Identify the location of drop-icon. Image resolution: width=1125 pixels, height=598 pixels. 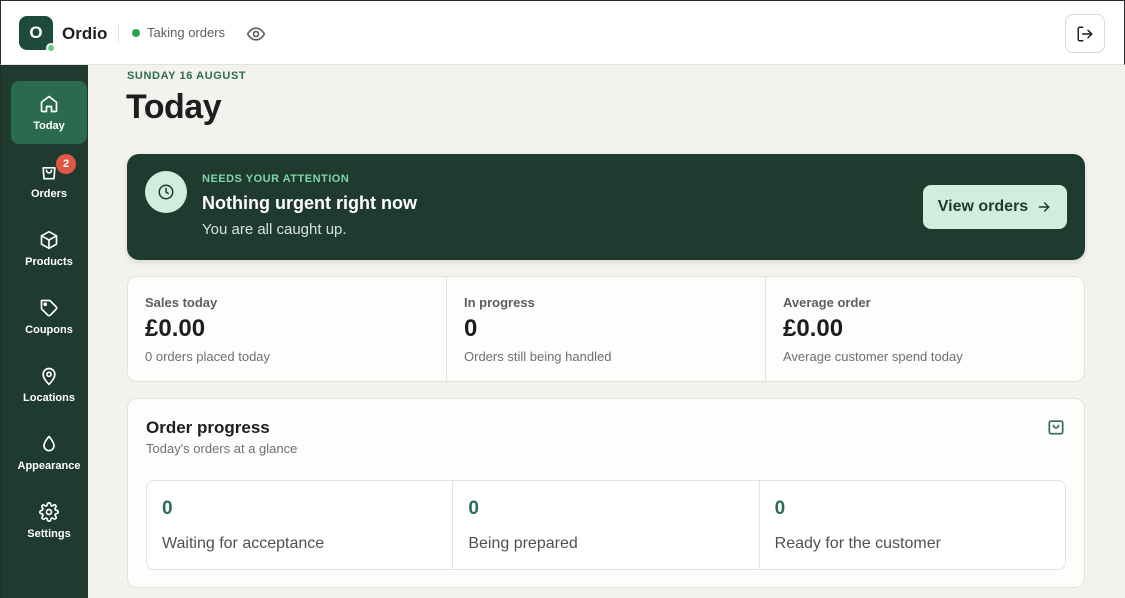
(49, 443).